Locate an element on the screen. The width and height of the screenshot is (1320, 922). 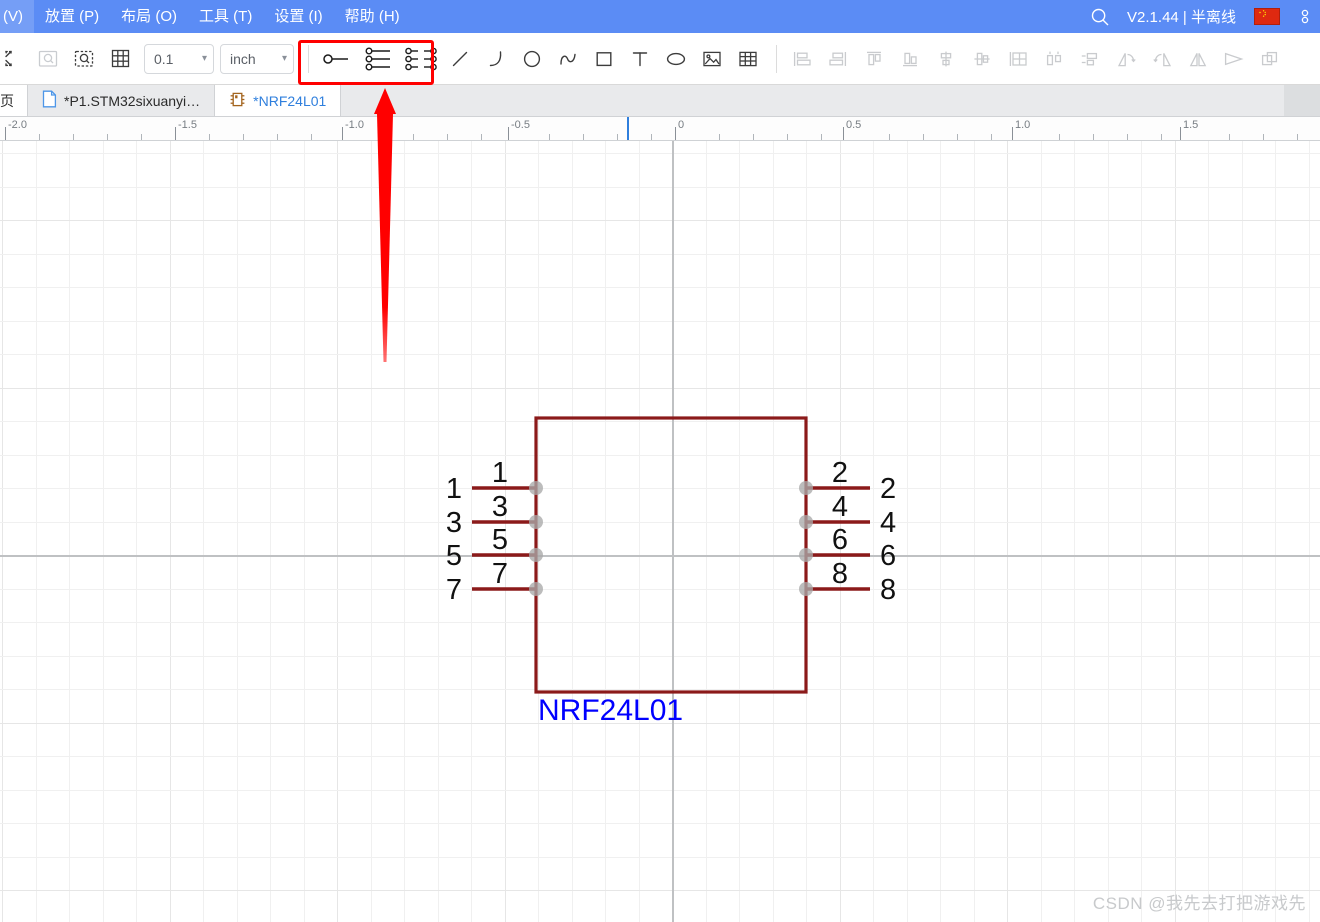
rotate-left-icon is located at coordinates (1126, 59).